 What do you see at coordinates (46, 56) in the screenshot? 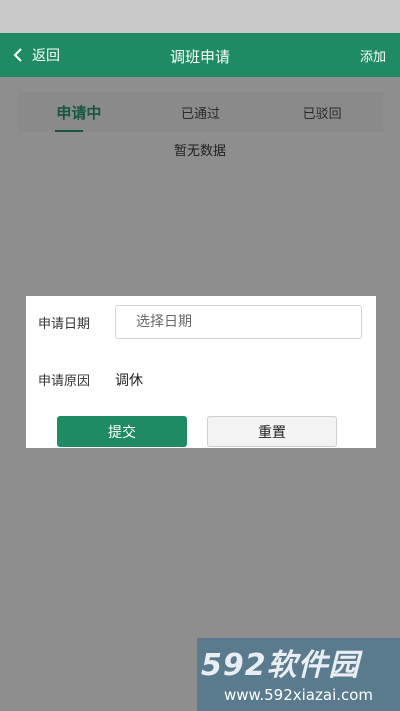
I see `back-label: 返回` at bounding box center [46, 56].